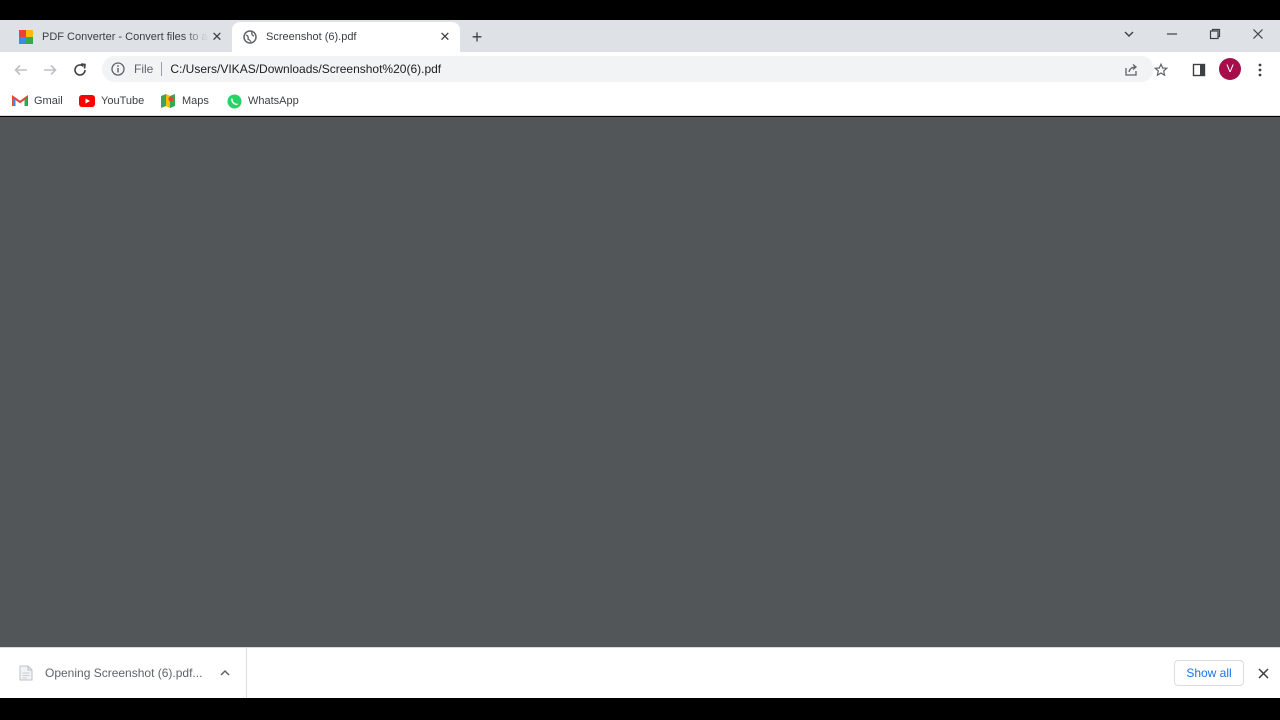  I want to click on url-scheme-label: File, so click(144, 69).